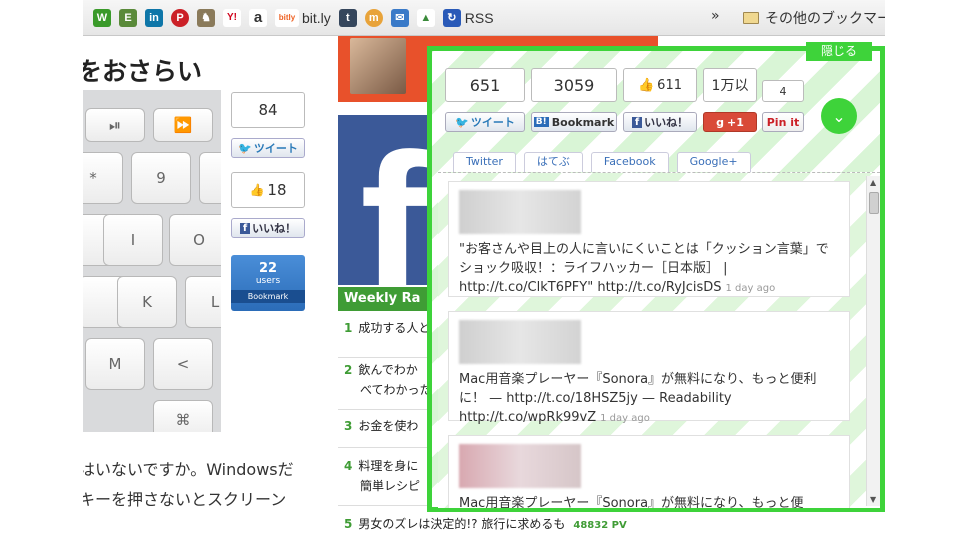  I want to click on linkedin-icon: in, so click(154, 17).